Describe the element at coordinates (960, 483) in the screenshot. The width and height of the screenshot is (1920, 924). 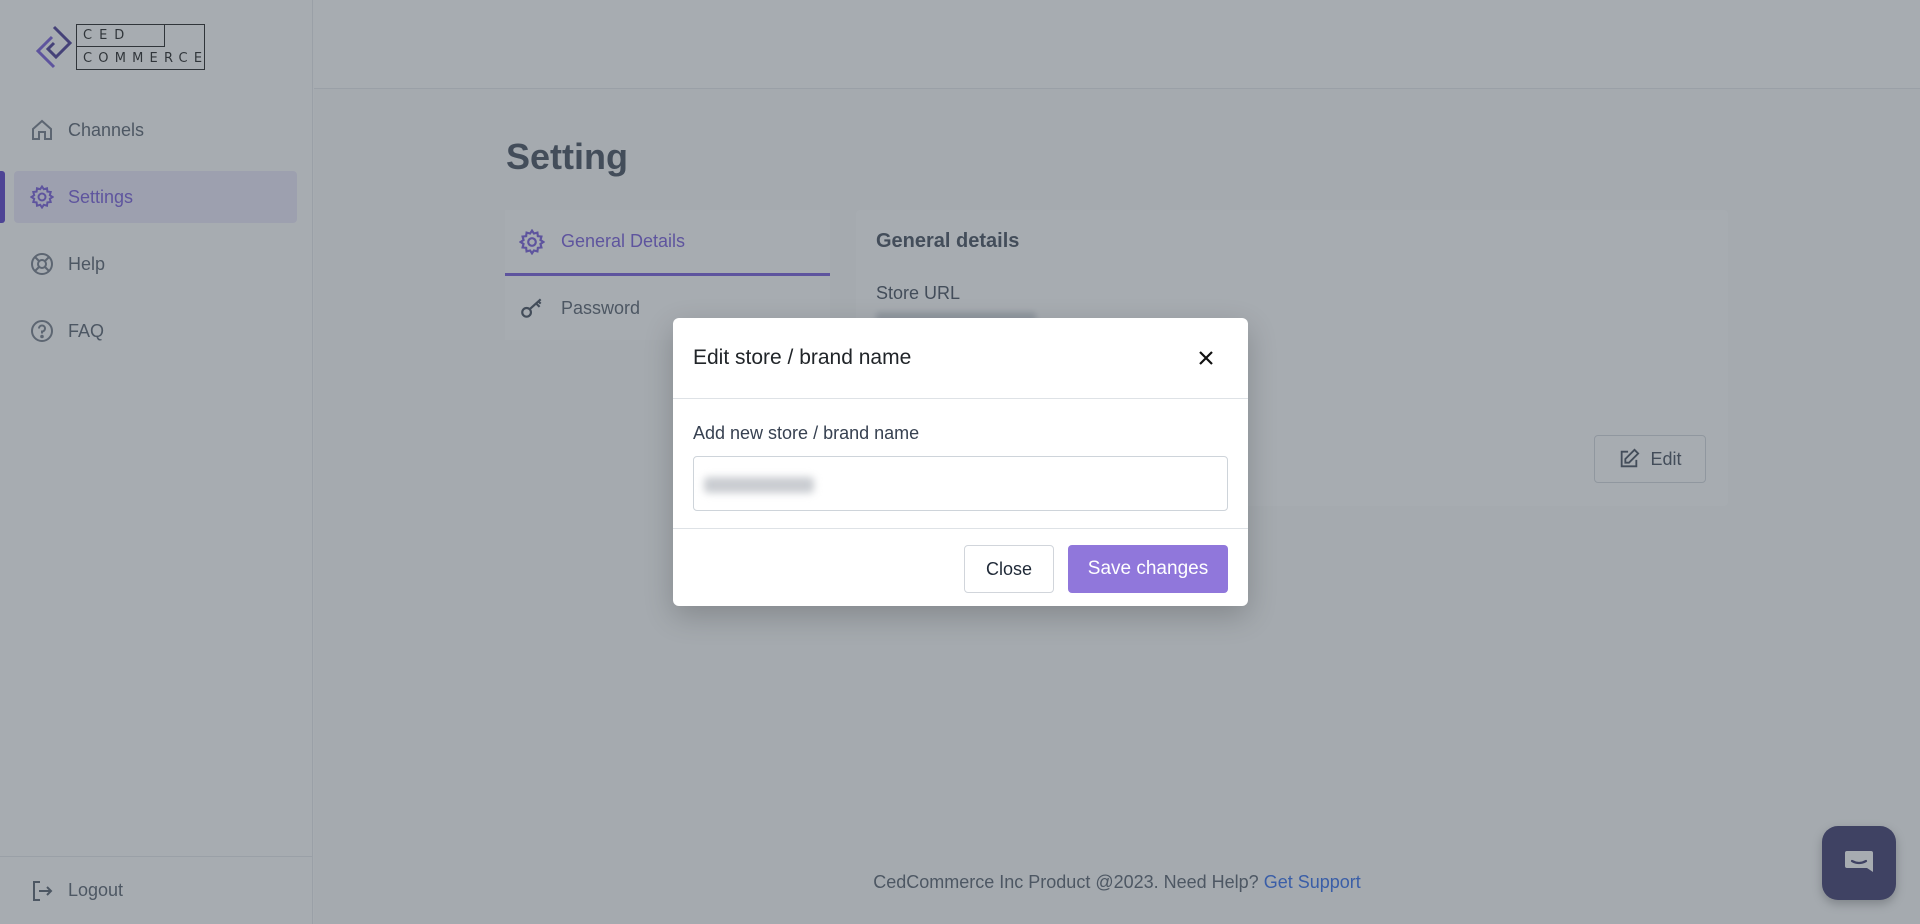
I see `store-name-input` at that location.